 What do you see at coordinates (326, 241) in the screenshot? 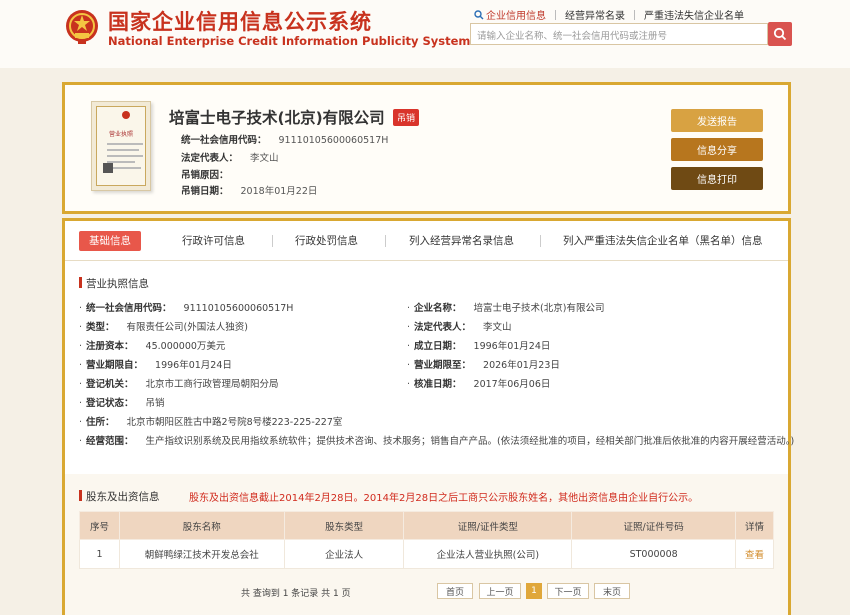
I see `tab-admin-penalty: 行政处罚信息` at bounding box center [326, 241].